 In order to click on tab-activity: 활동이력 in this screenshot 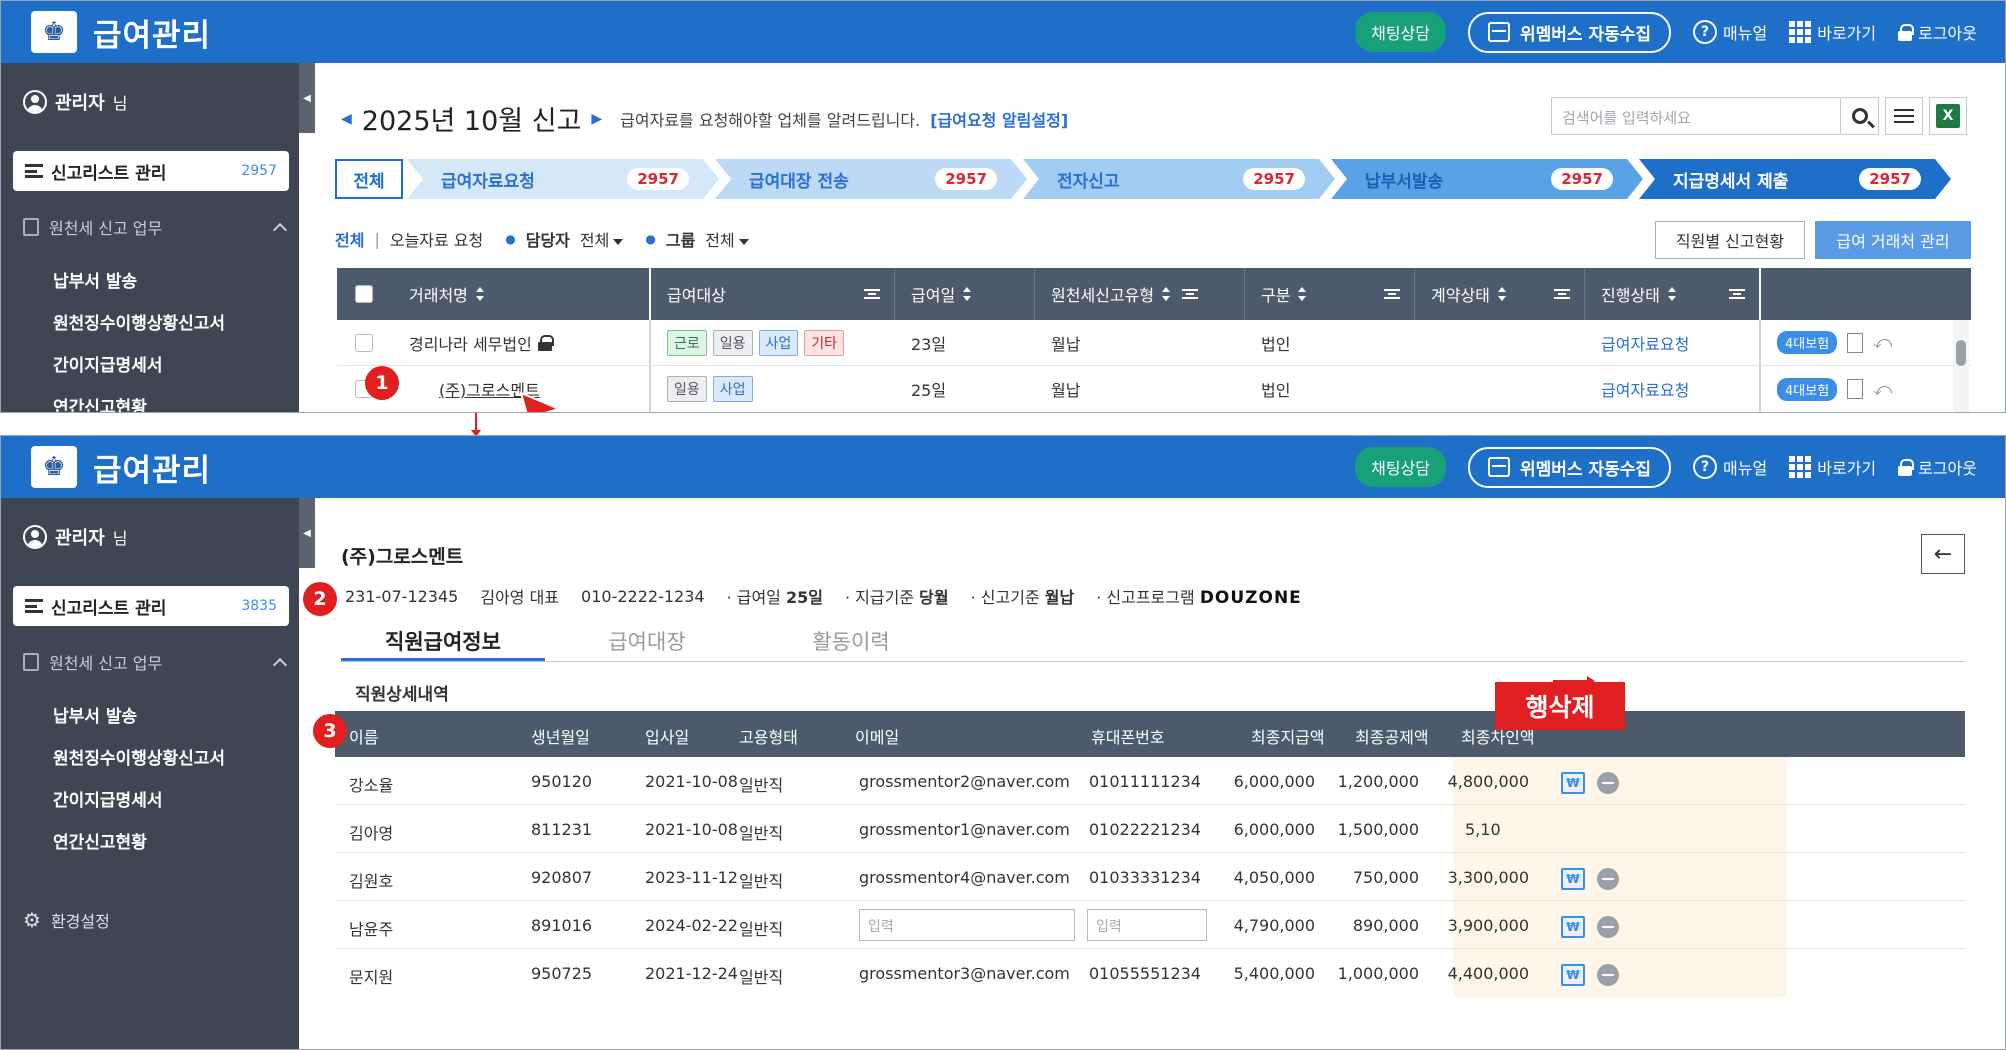, I will do `click(851, 641)`.